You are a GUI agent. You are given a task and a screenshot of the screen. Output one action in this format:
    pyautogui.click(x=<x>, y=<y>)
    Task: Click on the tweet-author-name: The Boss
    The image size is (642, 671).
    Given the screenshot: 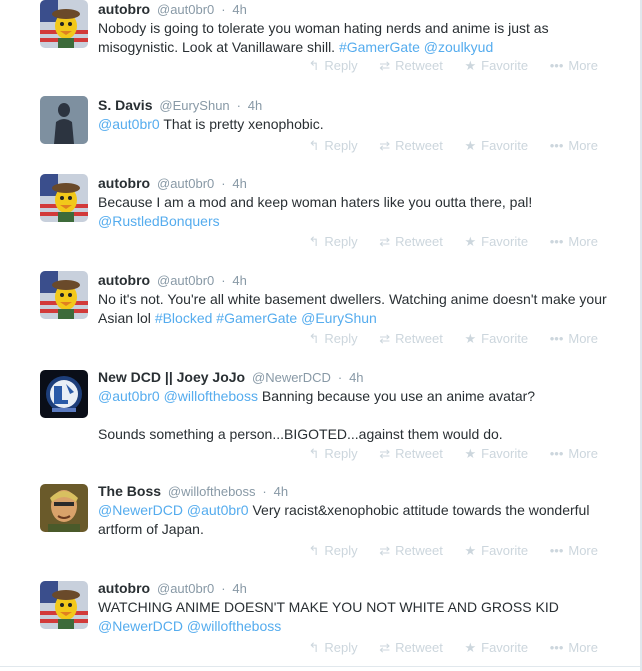 What is the action you would take?
    pyautogui.click(x=129, y=491)
    